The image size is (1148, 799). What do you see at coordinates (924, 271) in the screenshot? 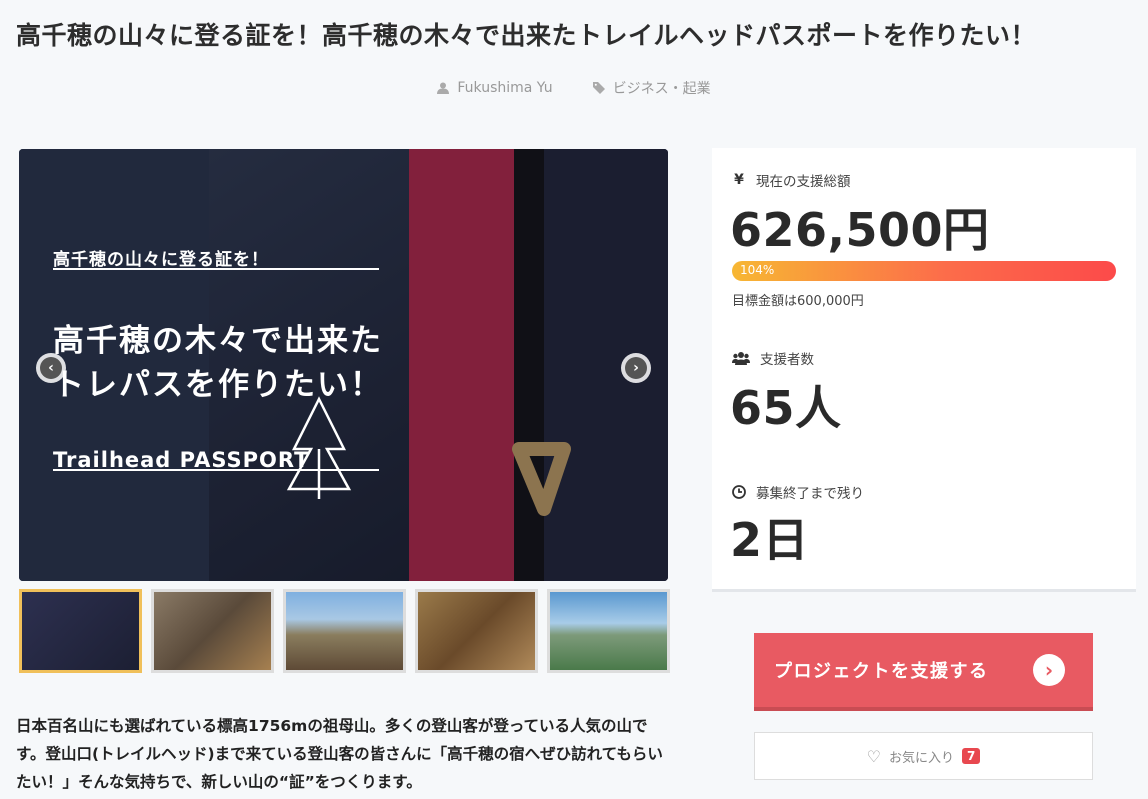
I see `funding-progress-bar: 104%` at bounding box center [924, 271].